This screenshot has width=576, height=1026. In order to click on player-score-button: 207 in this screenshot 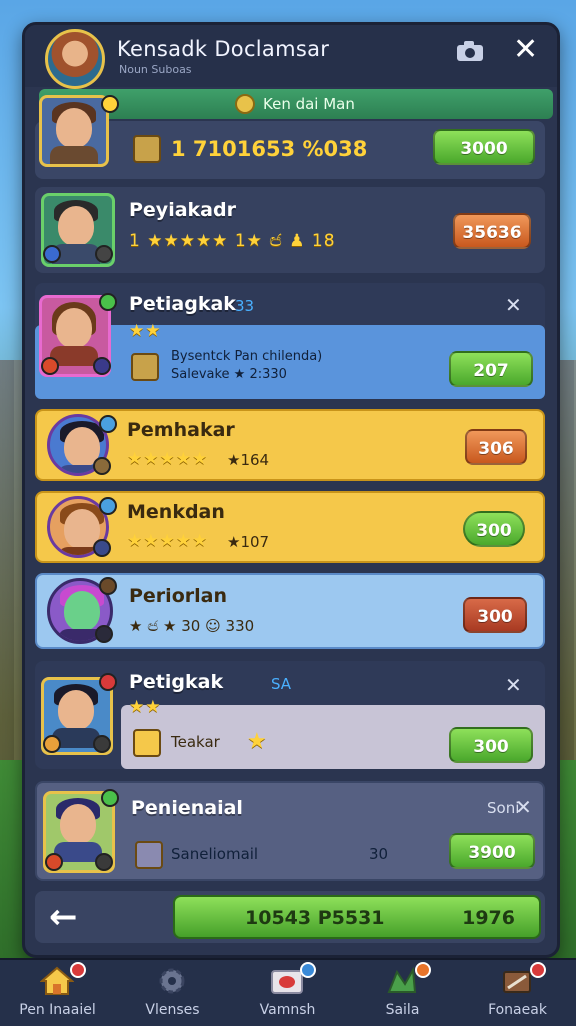, I will do `click(491, 369)`.